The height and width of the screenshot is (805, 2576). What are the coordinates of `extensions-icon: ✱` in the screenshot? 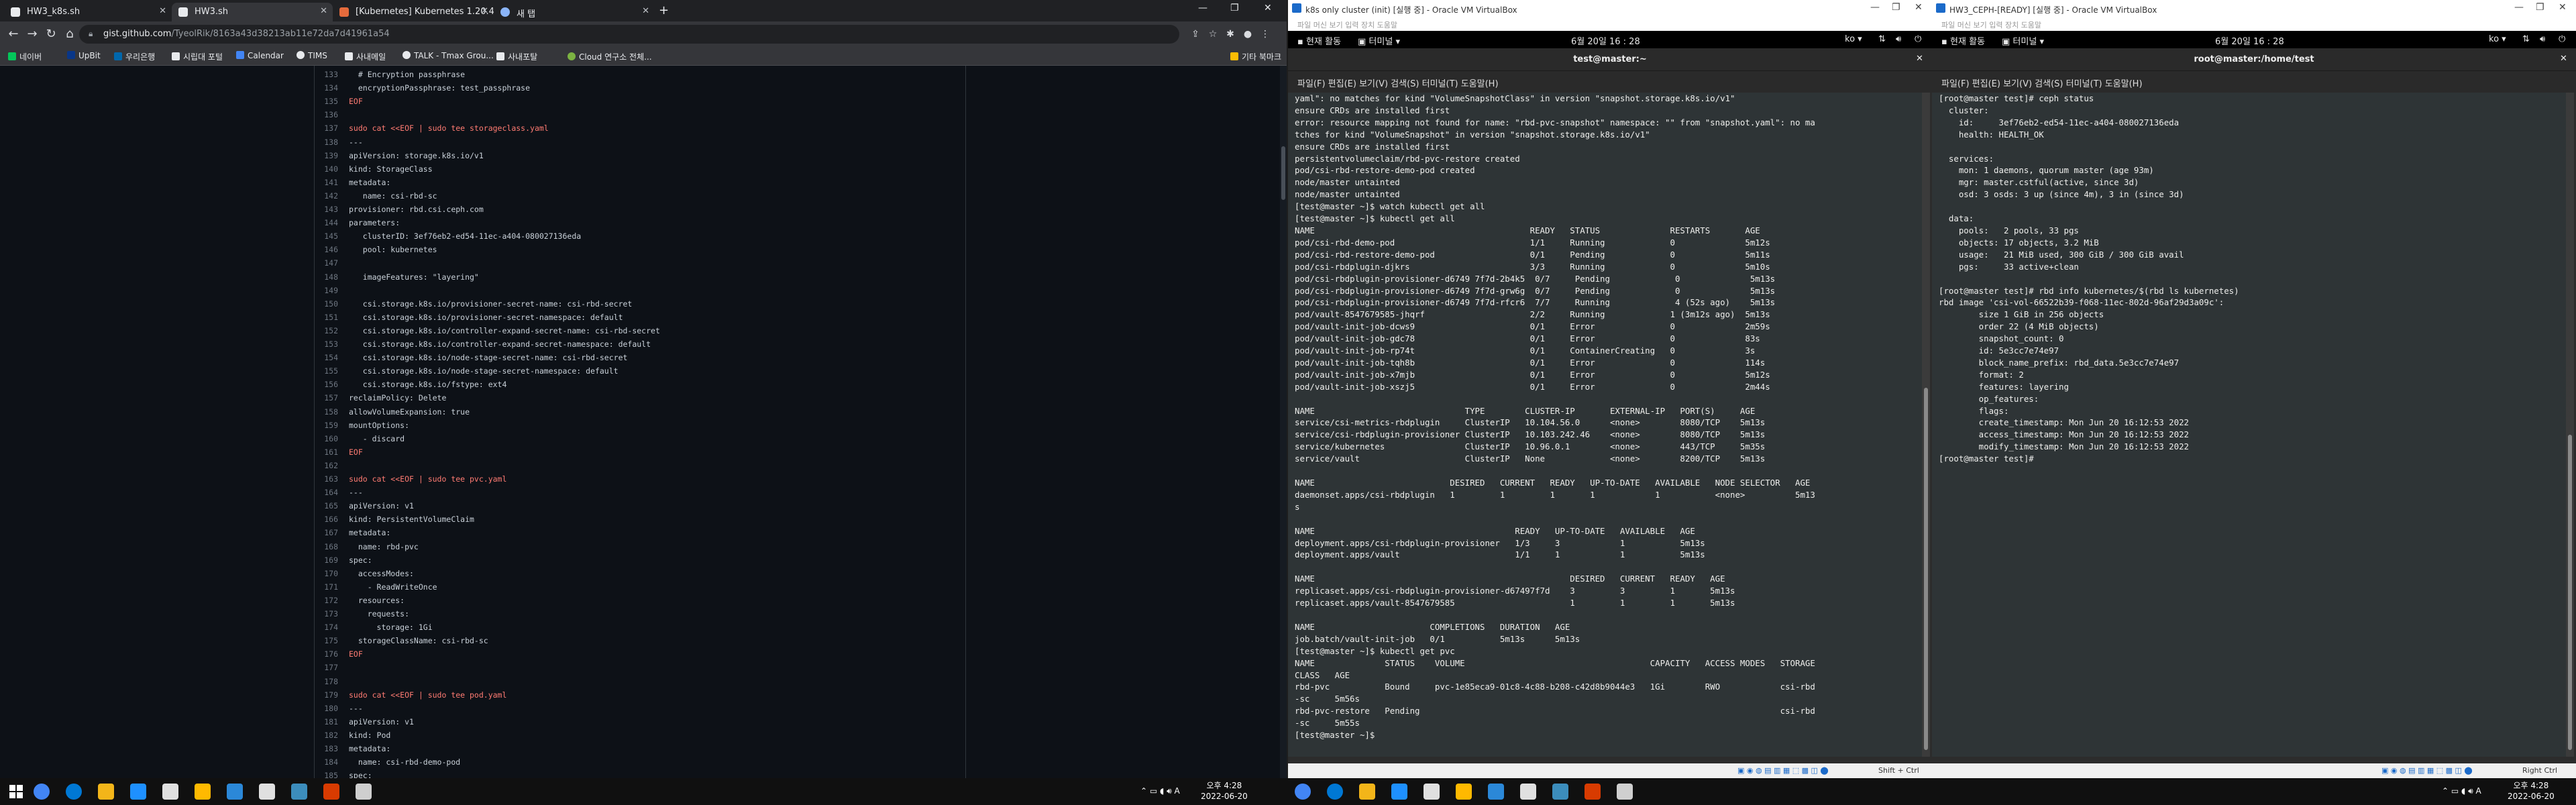 It's located at (1230, 34).